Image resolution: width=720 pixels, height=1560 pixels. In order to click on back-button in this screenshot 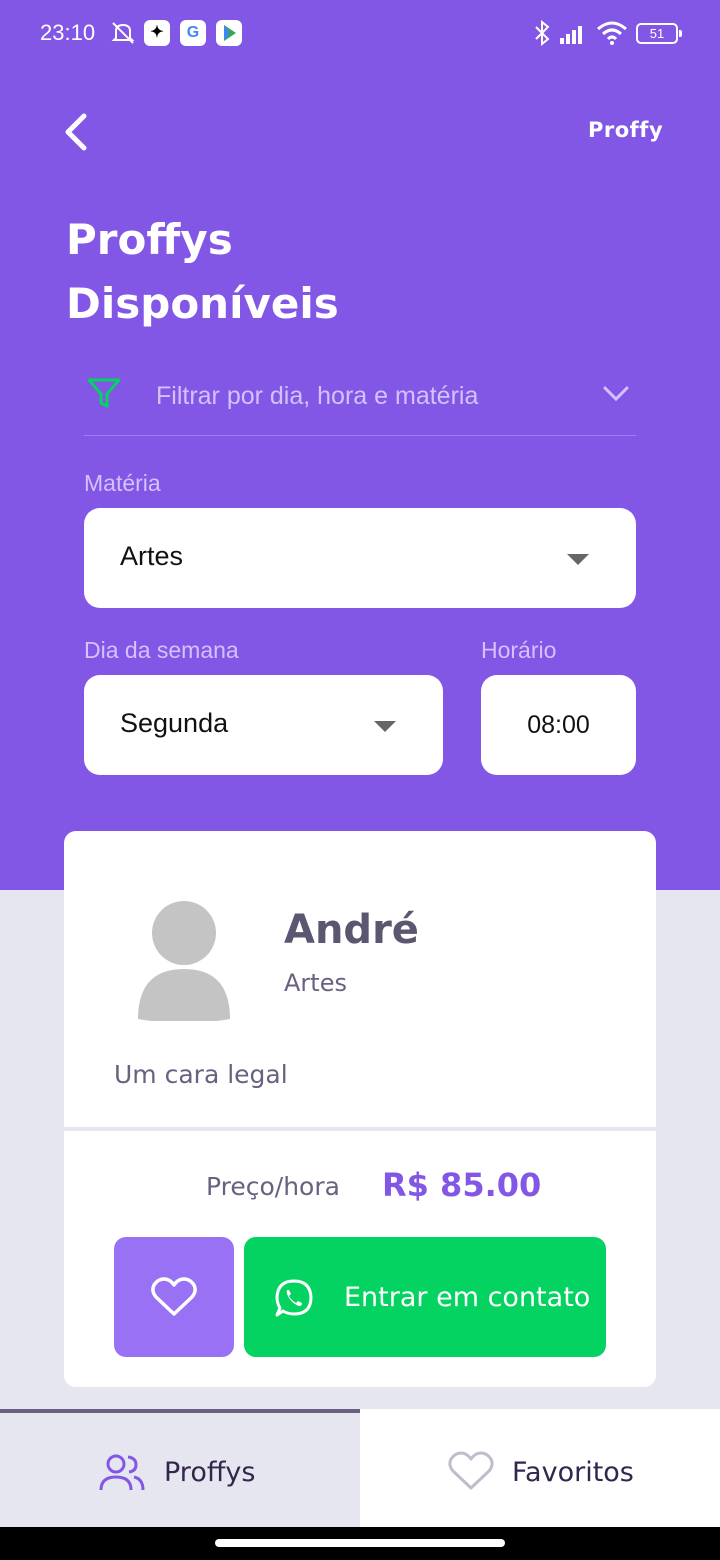, I will do `click(78, 132)`.